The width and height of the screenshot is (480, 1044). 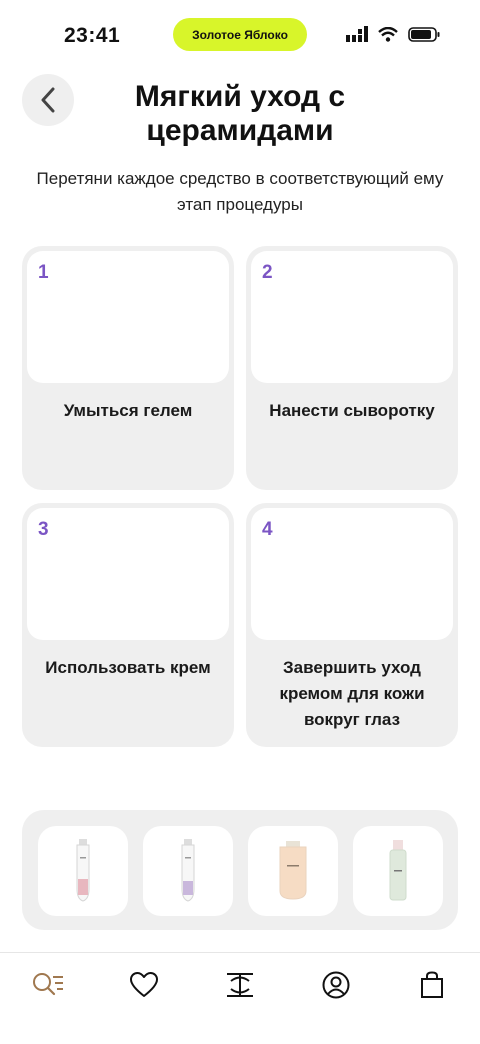 I want to click on step-card-1: 1 Умыться гелем, so click(x=128, y=368).